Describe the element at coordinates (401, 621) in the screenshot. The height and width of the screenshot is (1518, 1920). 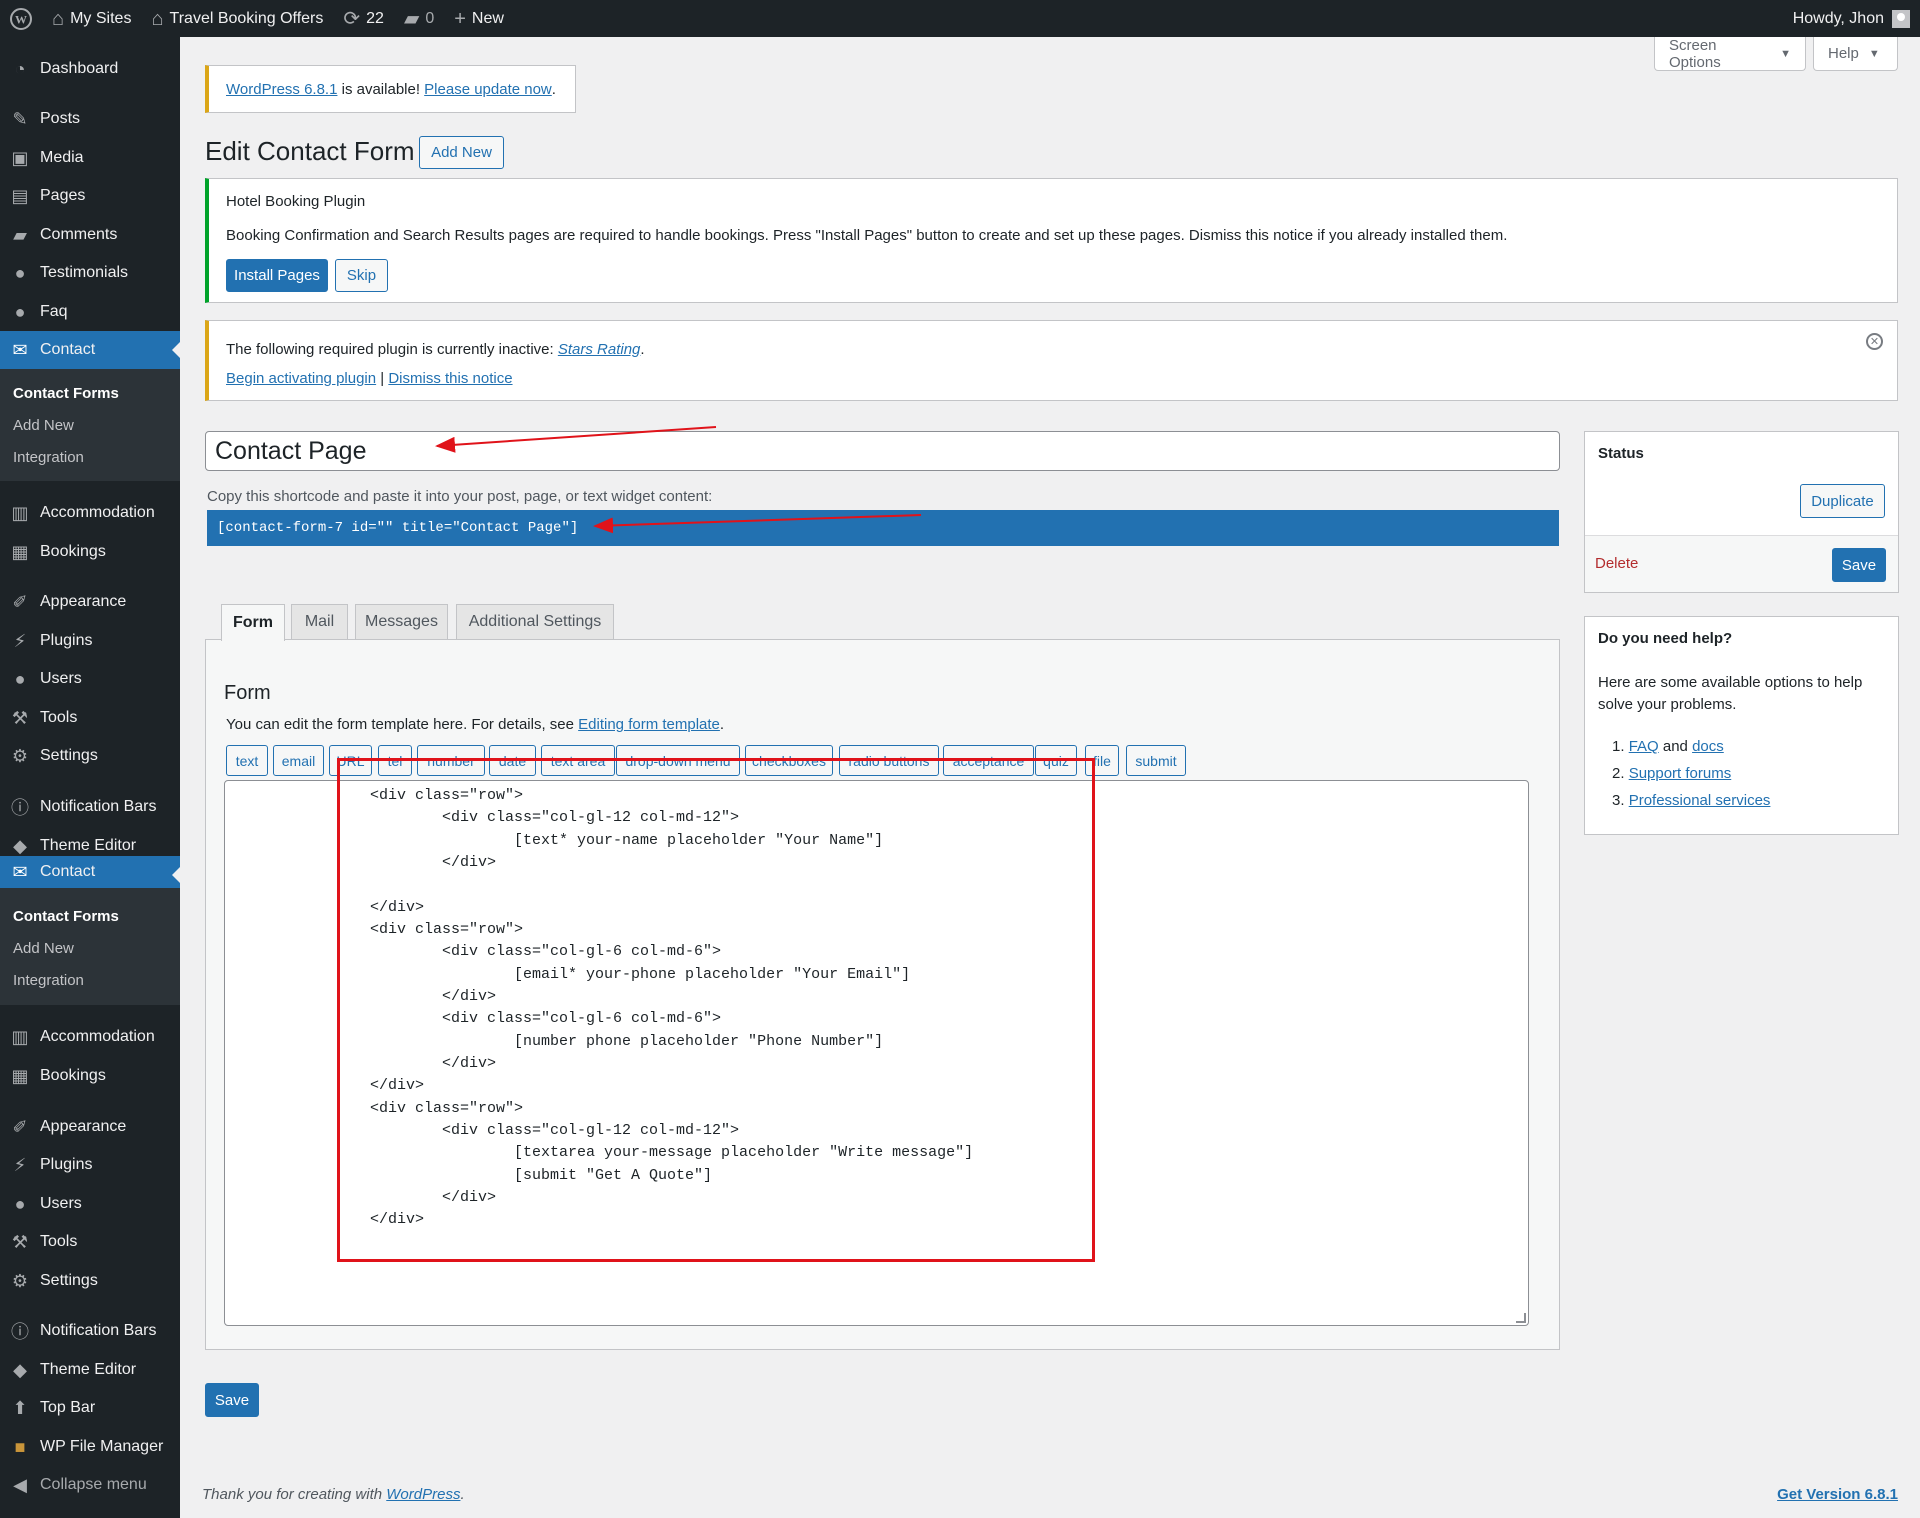
I see `tab-messages: Messages` at that location.